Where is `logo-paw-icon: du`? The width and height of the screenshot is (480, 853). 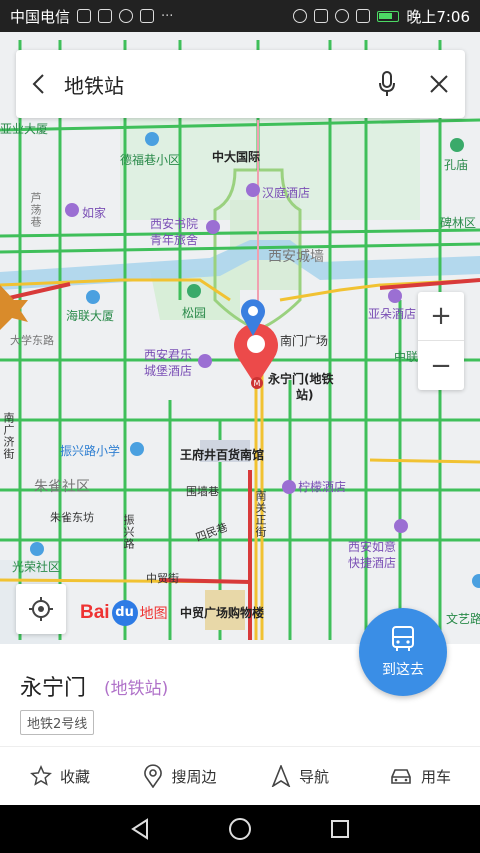 logo-paw-icon: du is located at coordinates (124, 613).